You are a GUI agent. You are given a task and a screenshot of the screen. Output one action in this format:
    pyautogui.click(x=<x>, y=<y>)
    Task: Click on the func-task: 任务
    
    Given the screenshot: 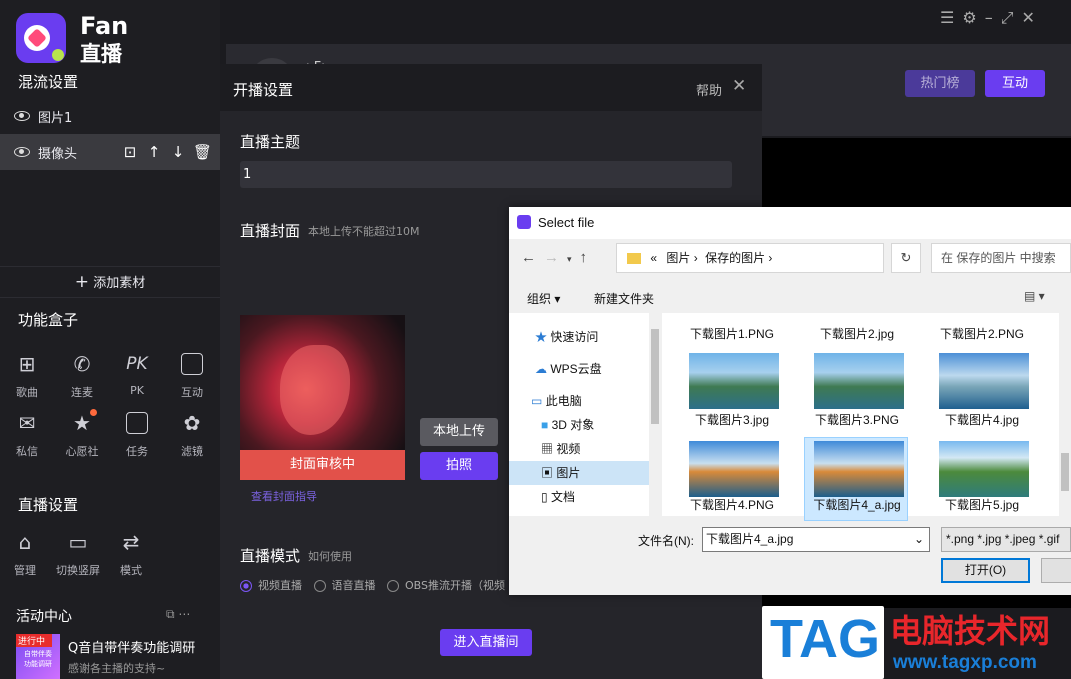 What is the action you would take?
    pyautogui.click(x=137, y=434)
    